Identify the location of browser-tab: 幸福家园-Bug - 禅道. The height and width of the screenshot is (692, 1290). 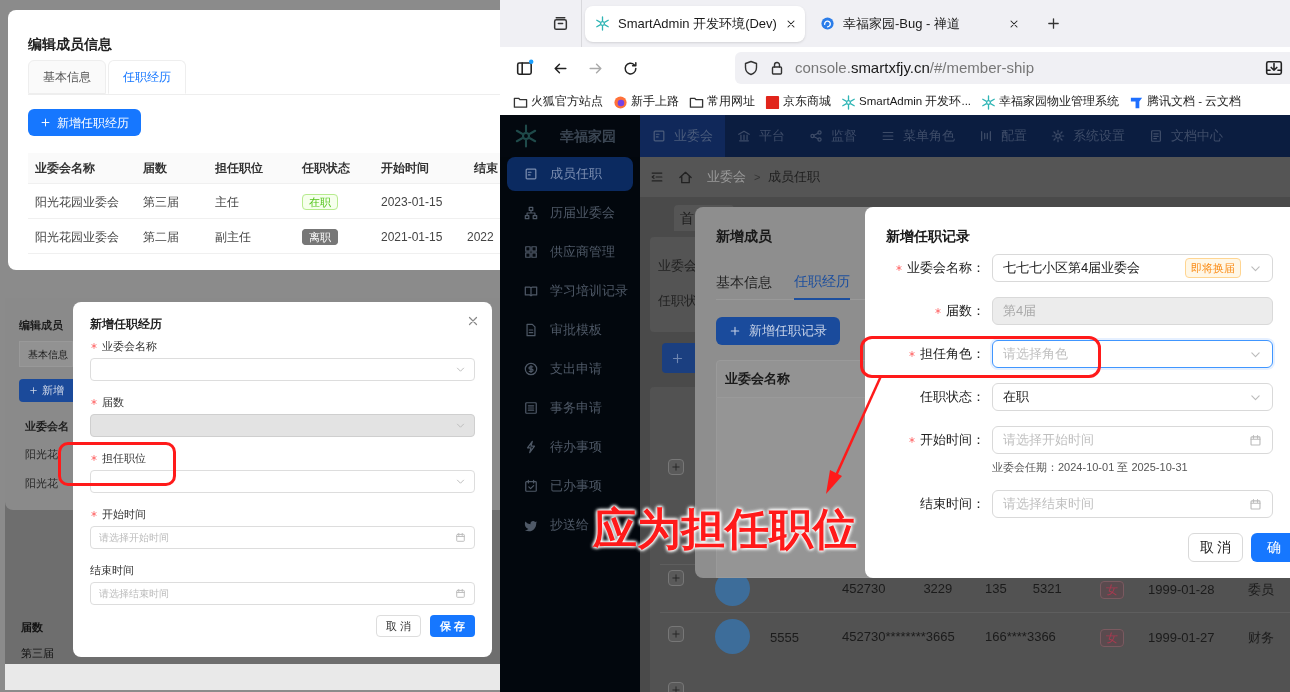
(920, 23).